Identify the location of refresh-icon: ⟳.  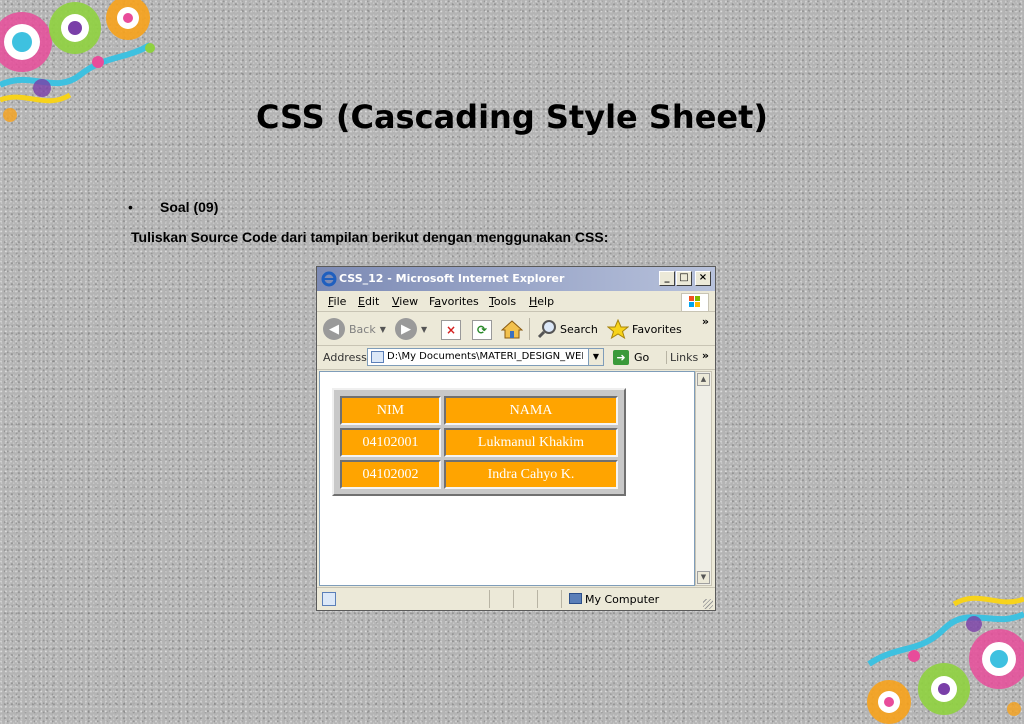
(482, 330).